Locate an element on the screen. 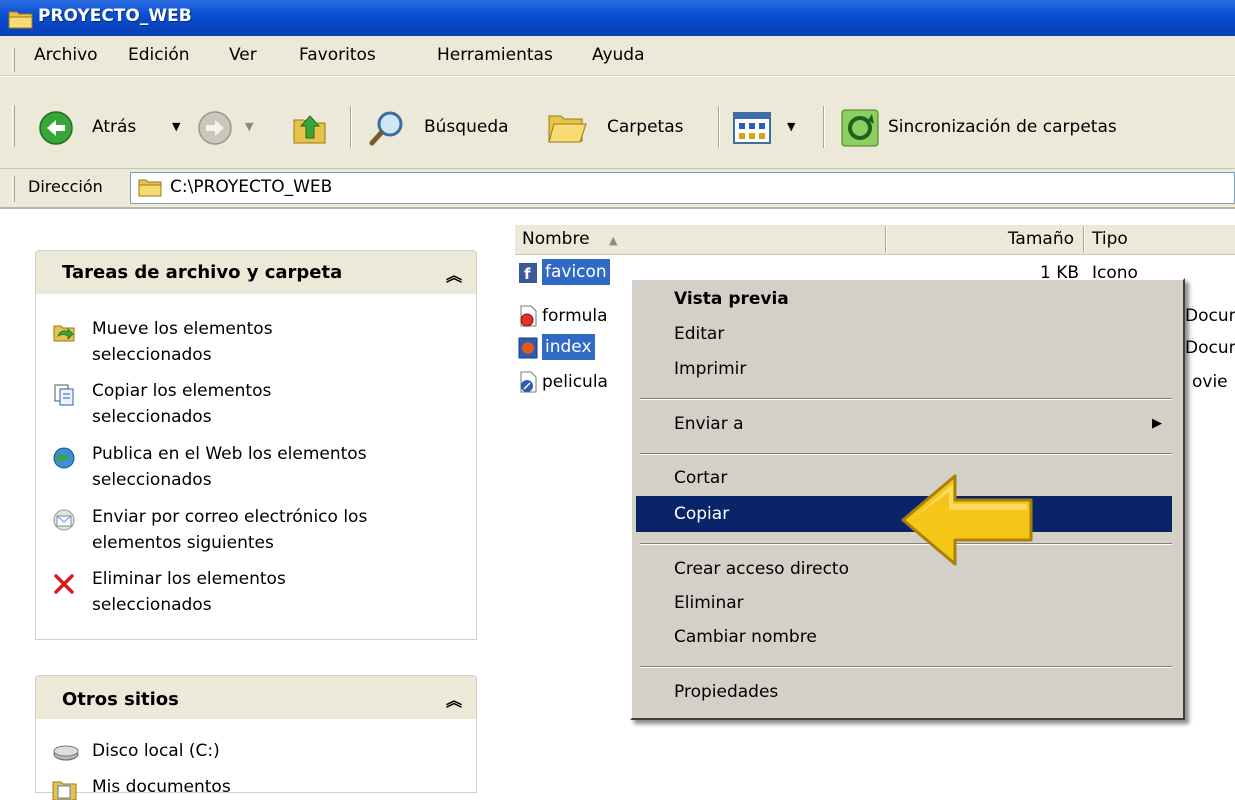 This screenshot has height=800, width=1235. folders-label: Carpetas is located at coordinates (645, 127).